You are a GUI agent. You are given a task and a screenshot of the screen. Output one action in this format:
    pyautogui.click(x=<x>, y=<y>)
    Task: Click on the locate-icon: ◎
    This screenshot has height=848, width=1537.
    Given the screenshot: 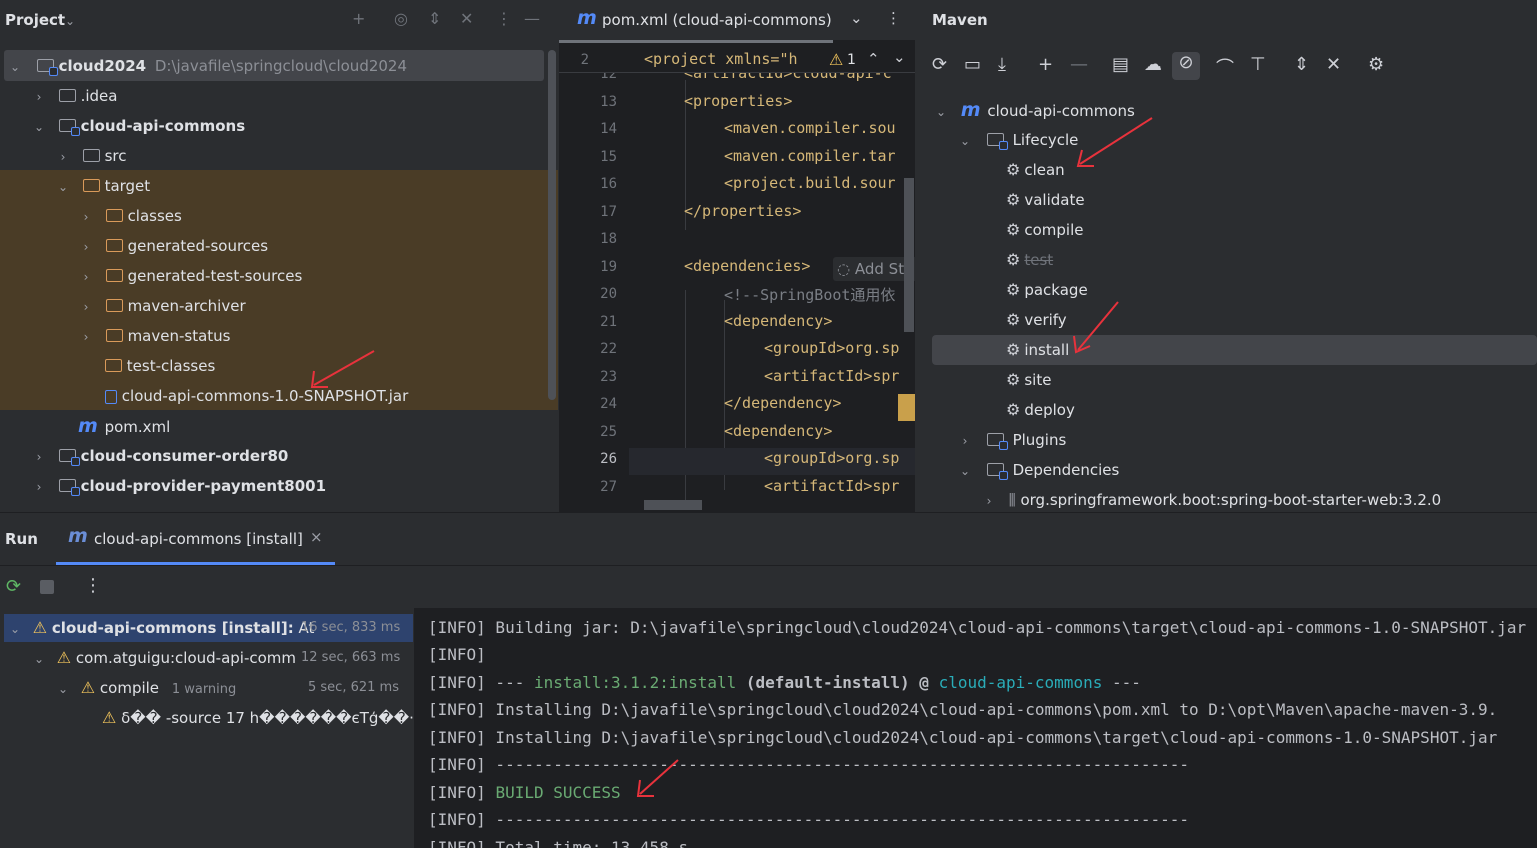 What is the action you would take?
    pyautogui.click(x=401, y=18)
    